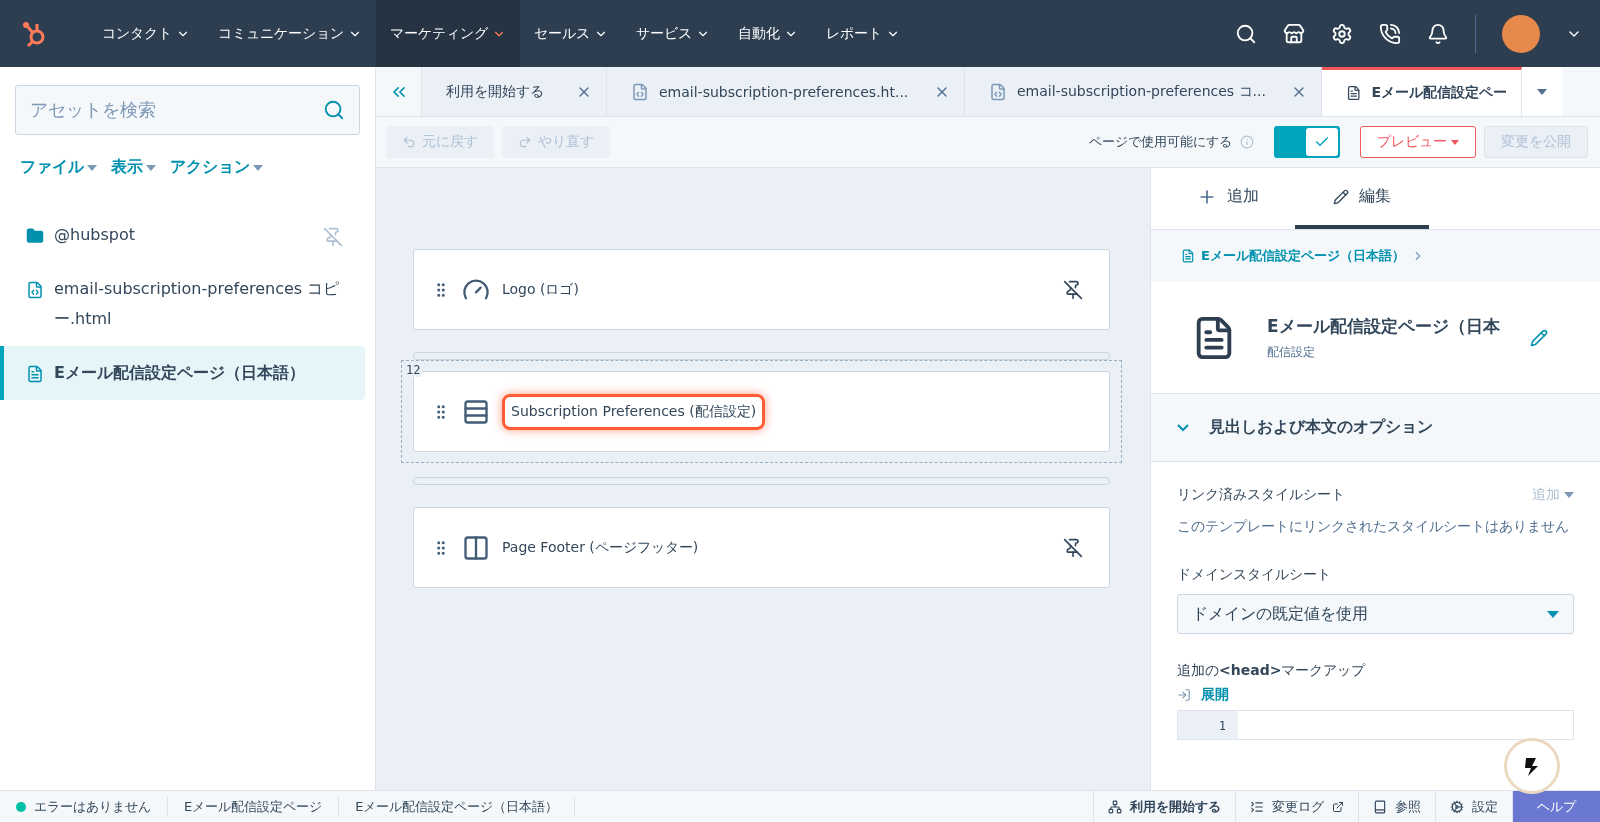 This screenshot has height=822, width=1600. Describe the element at coordinates (1418, 142) in the screenshot. I see `preview-button: プレビュー` at that location.